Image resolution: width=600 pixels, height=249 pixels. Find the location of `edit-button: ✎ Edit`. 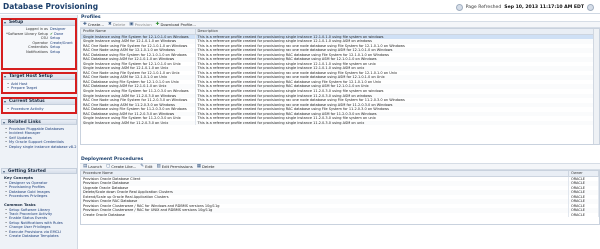

edit-button: ✎ Edit is located at coordinates (146, 166).